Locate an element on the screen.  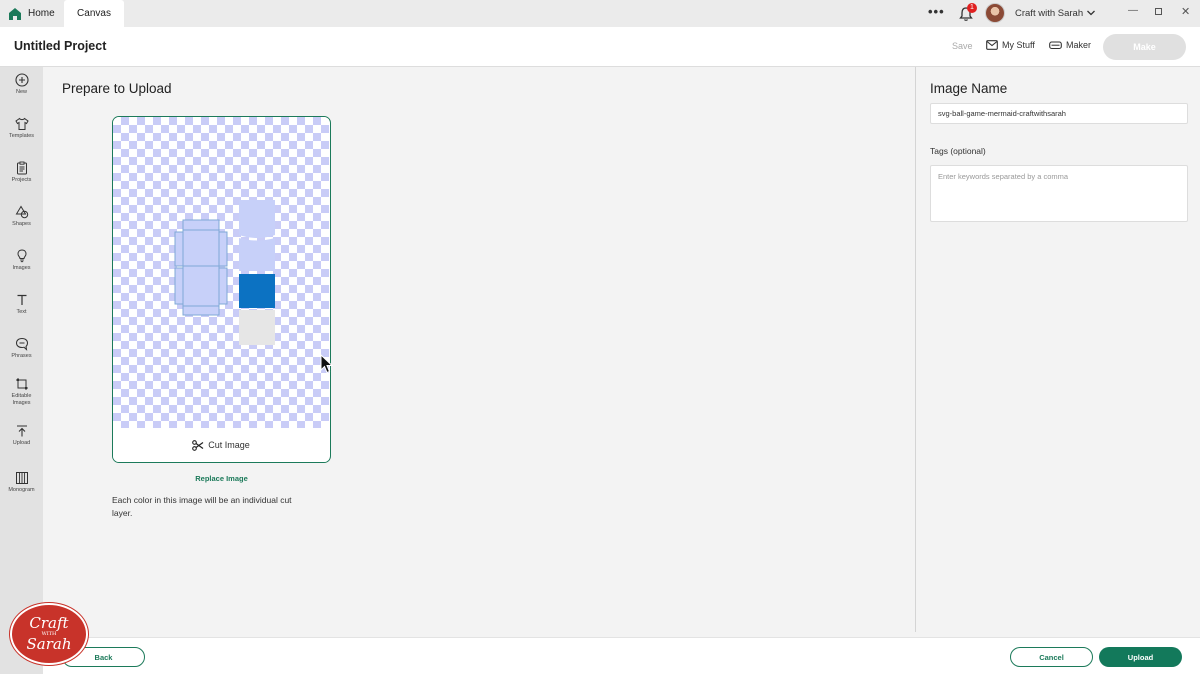
cut-image-row: Cut Image is located at coordinates (221, 445).